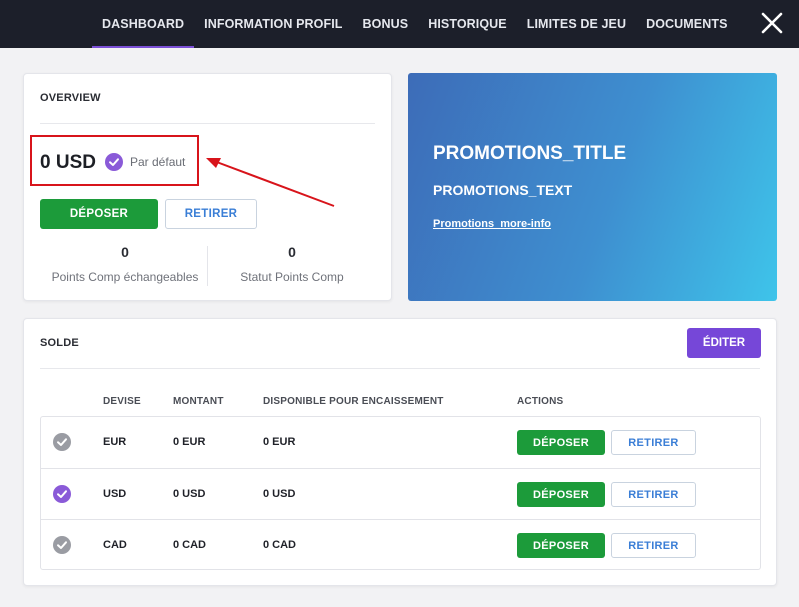 This screenshot has width=799, height=607. What do you see at coordinates (143, 24) in the screenshot?
I see `tab-dashboard: DASHBOARD` at bounding box center [143, 24].